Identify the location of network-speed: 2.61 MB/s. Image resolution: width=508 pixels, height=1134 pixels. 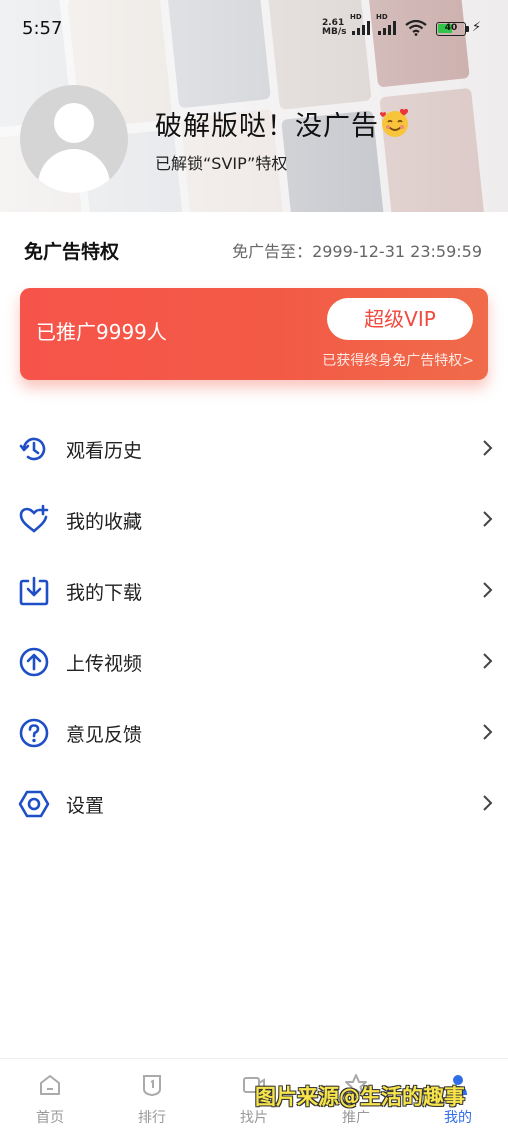
(334, 27).